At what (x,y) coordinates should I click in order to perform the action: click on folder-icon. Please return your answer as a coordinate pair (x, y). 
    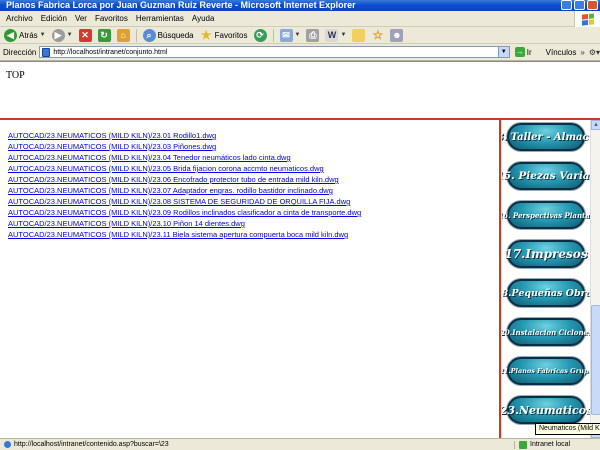
    Looking at the image, I should click on (359, 35).